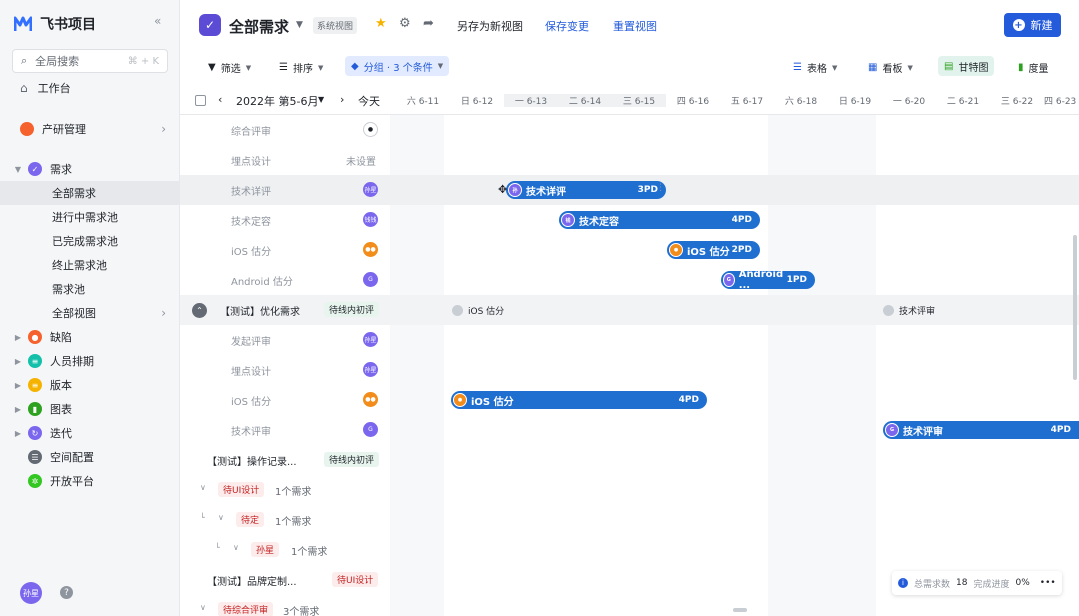  Describe the element at coordinates (66, 592) in the screenshot. I see `help-icon: ?` at that location.